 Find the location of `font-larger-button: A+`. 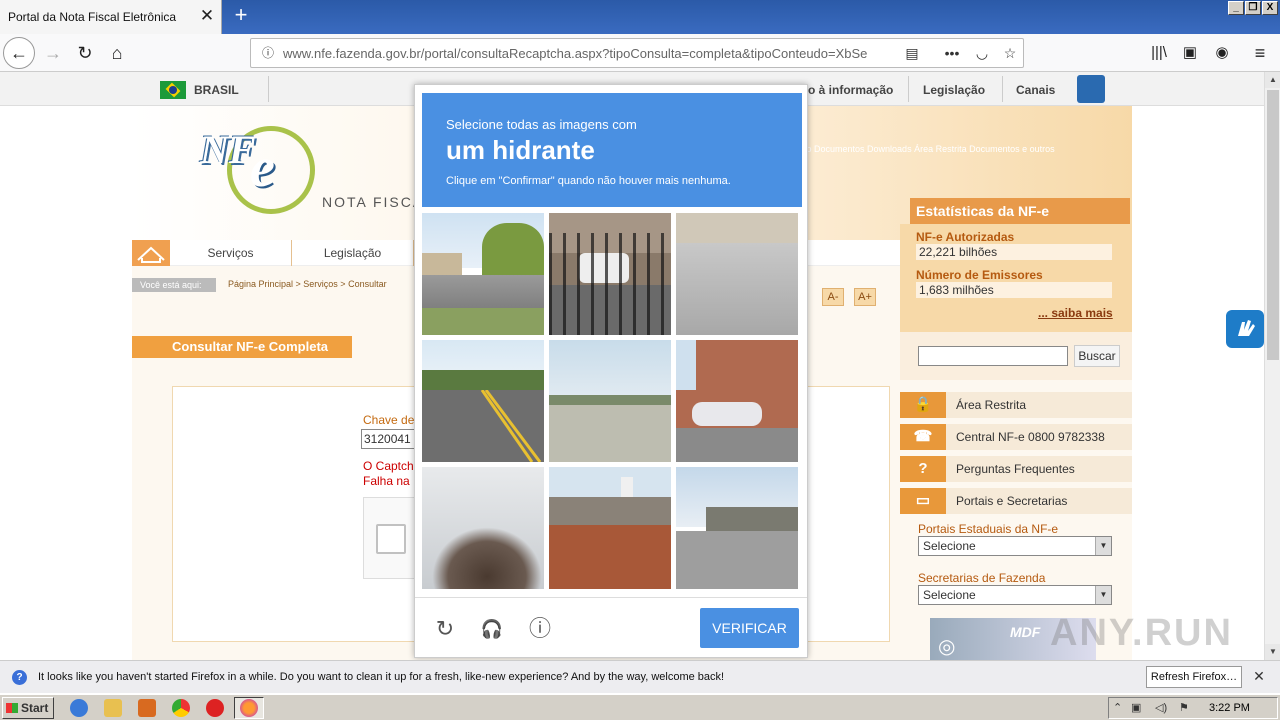

font-larger-button: A+ is located at coordinates (865, 297).